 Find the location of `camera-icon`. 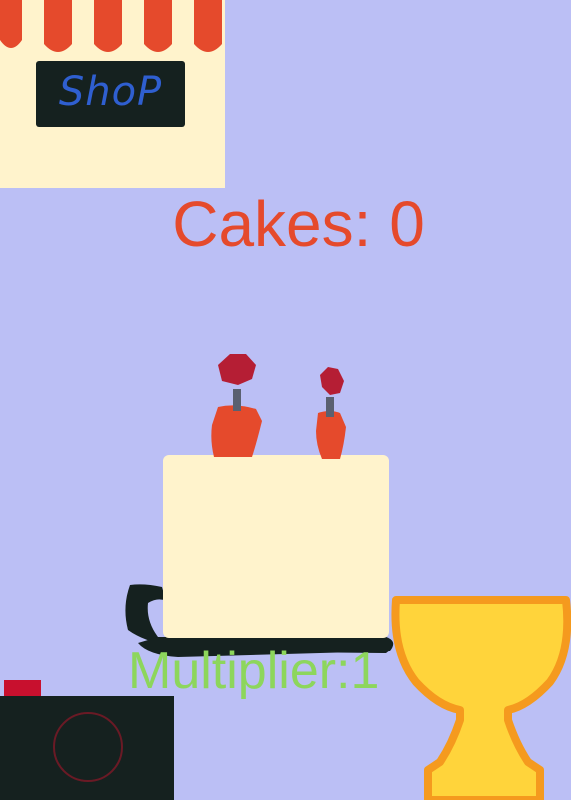

camera-icon is located at coordinates (87, 739).